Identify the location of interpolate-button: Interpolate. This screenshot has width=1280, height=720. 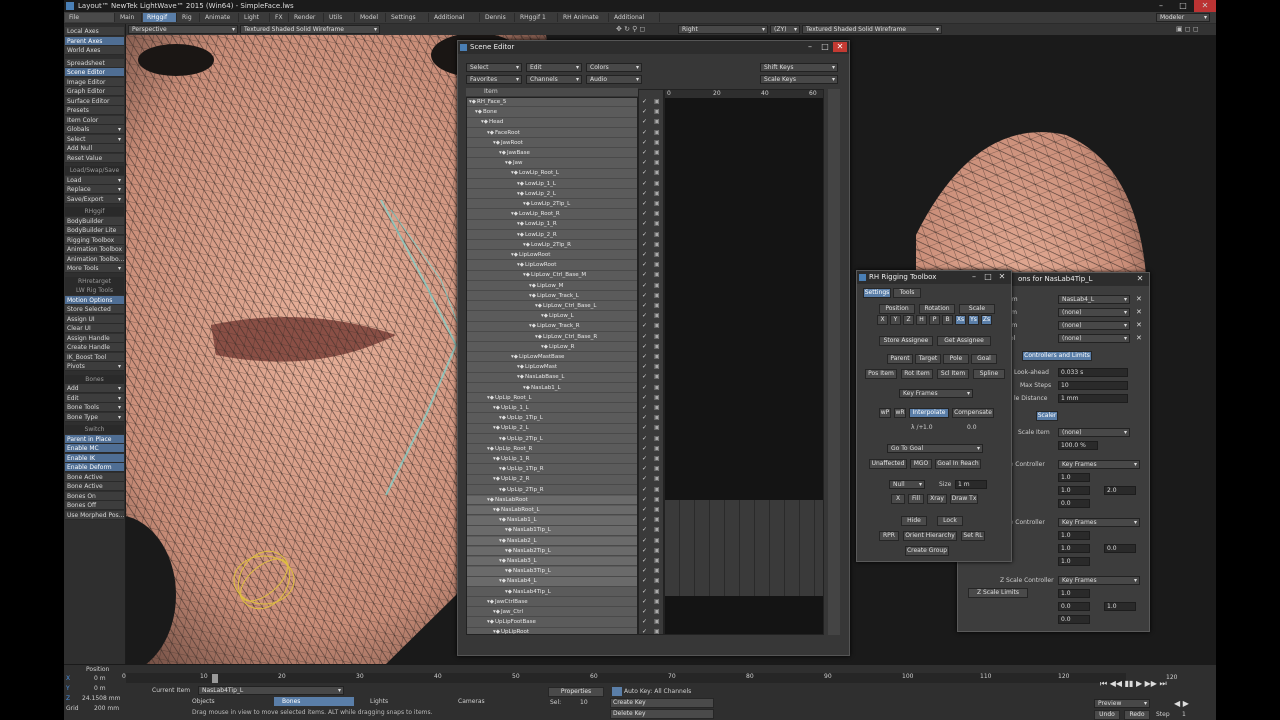
(929, 413).